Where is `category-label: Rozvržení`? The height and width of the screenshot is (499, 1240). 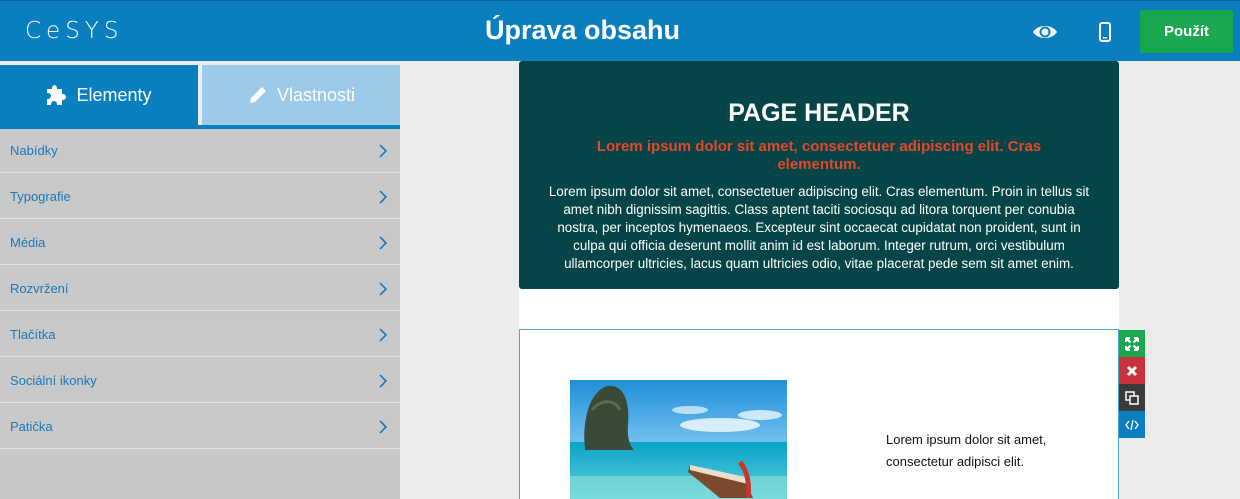
category-label: Rozvržení is located at coordinates (39, 288).